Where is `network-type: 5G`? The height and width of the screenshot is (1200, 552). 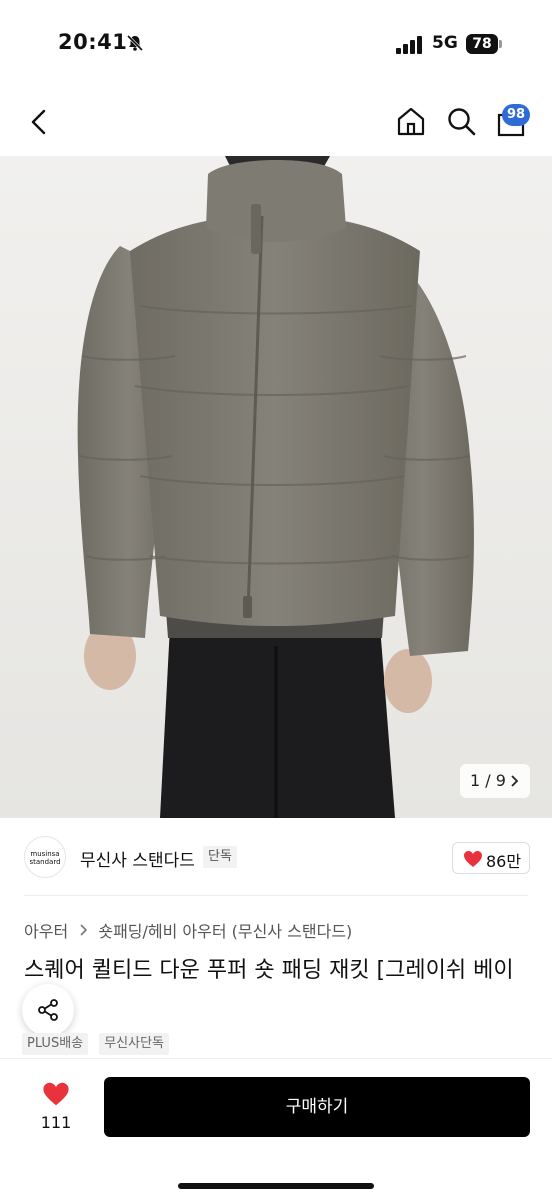 network-type: 5G is located at coordinates (445, 43).